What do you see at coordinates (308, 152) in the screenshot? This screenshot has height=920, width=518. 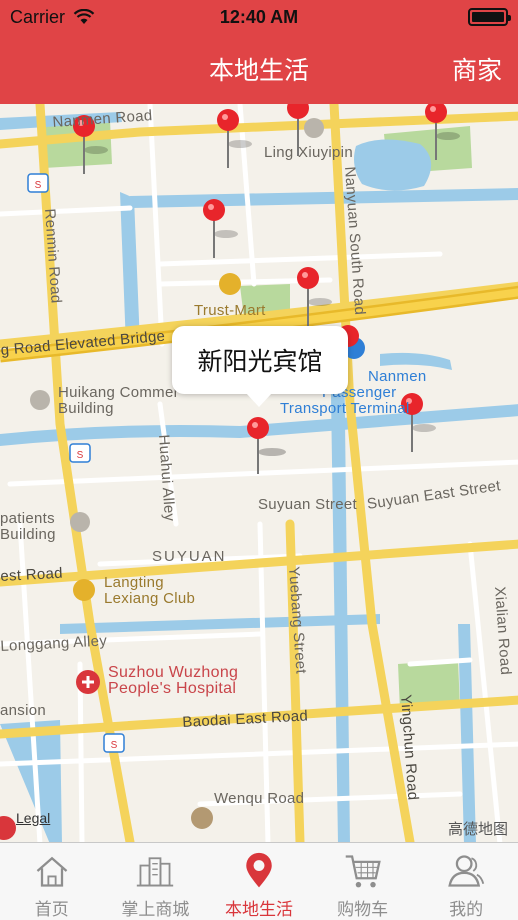 I see `map-label-ling-xiuyipin: Ling Xiuyipin` at bounding box center [308, 152].